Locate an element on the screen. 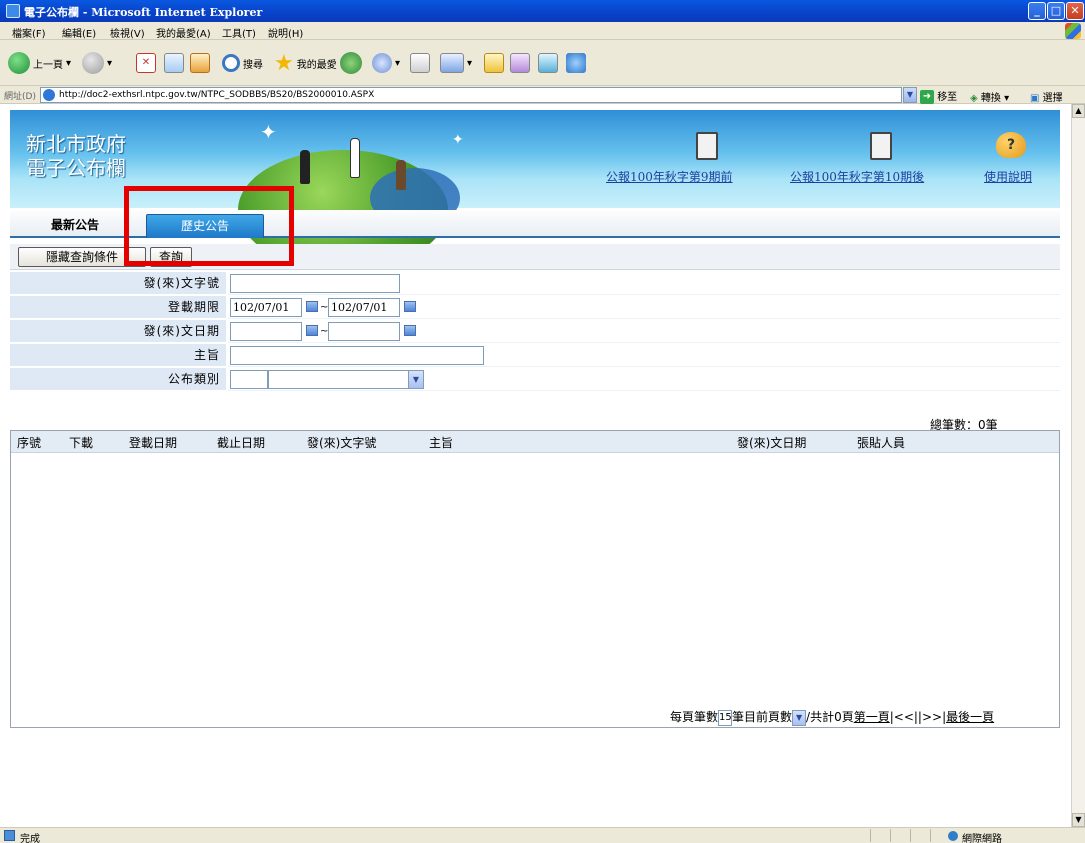 Image resolution: width=1085 pixels, height=843 pixels. col-header-serial: 序號 is located at coordinates (29, 442).